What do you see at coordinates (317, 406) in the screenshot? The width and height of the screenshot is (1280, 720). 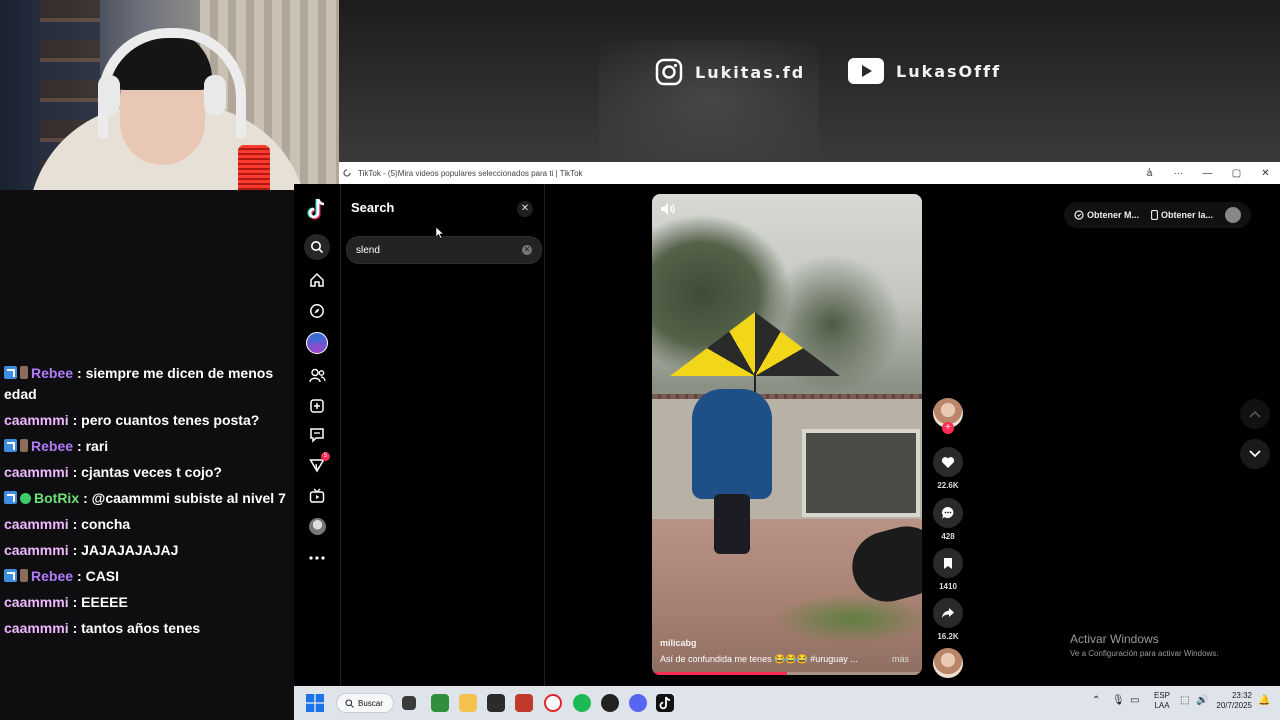 I see `upload-icon` at bounding box center [317, 406].